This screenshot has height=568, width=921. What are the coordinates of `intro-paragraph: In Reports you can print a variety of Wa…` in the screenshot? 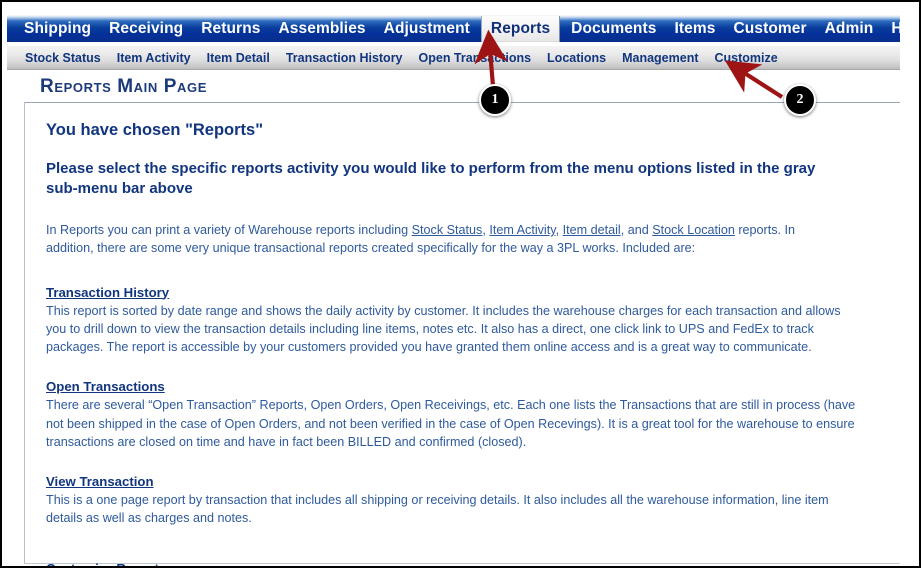 It's located at (446, 239).